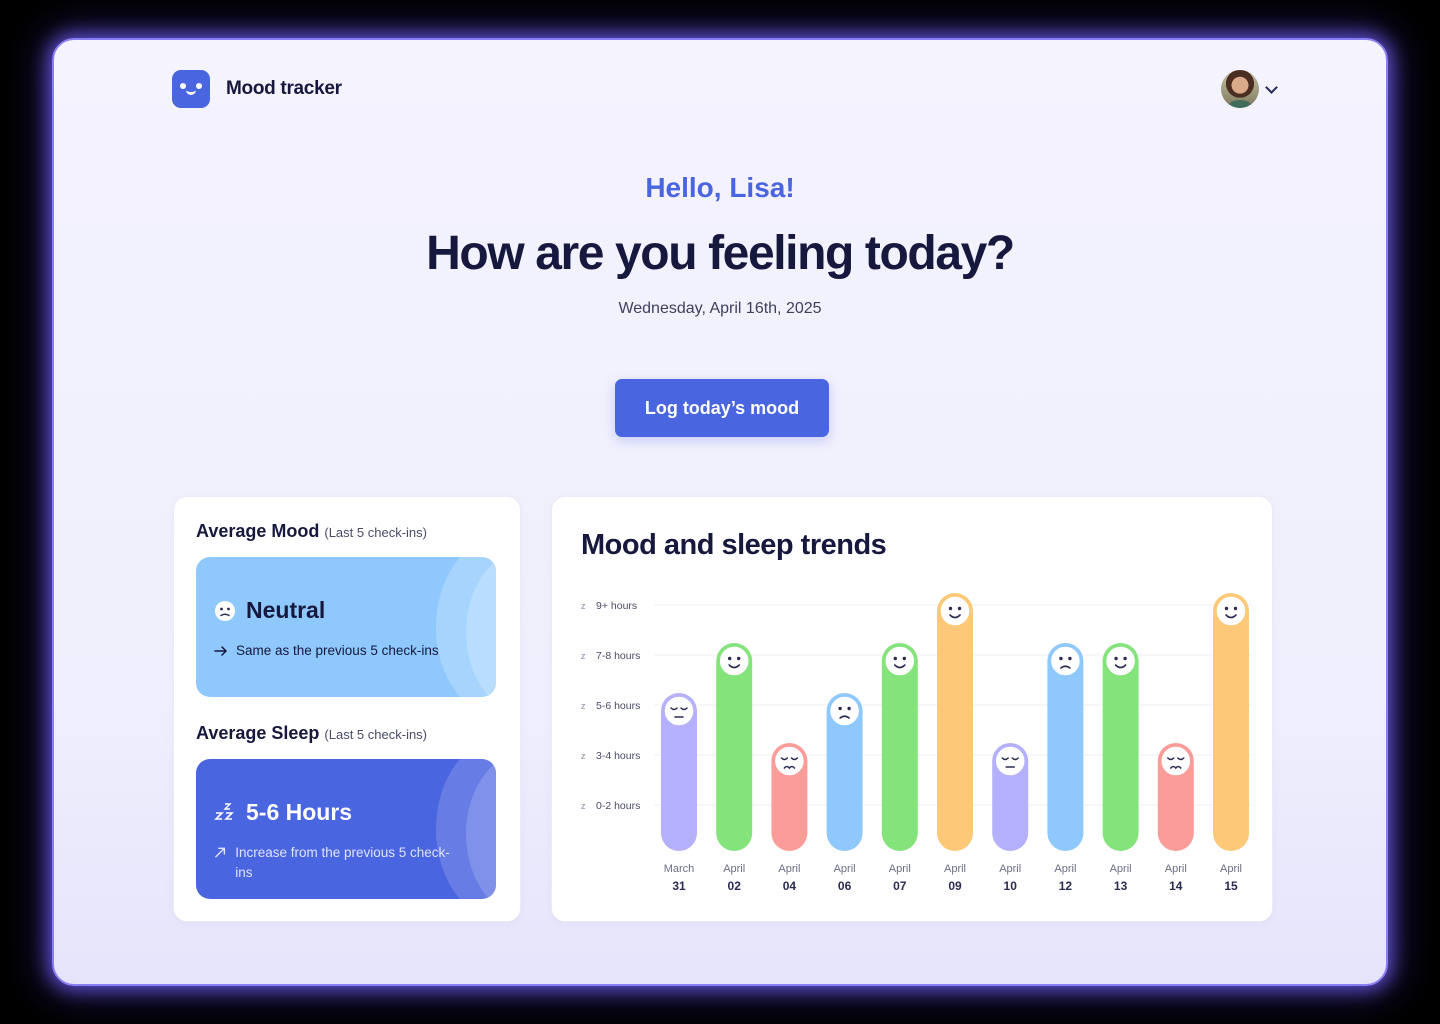 The width and height of the screenshot is (1440, 1024). What do you see at coordinates (342, 862) in the screenshot?
I see `average-sleep-note: Increase from the previous 5 check-ins` at bounding box center [342, 862].